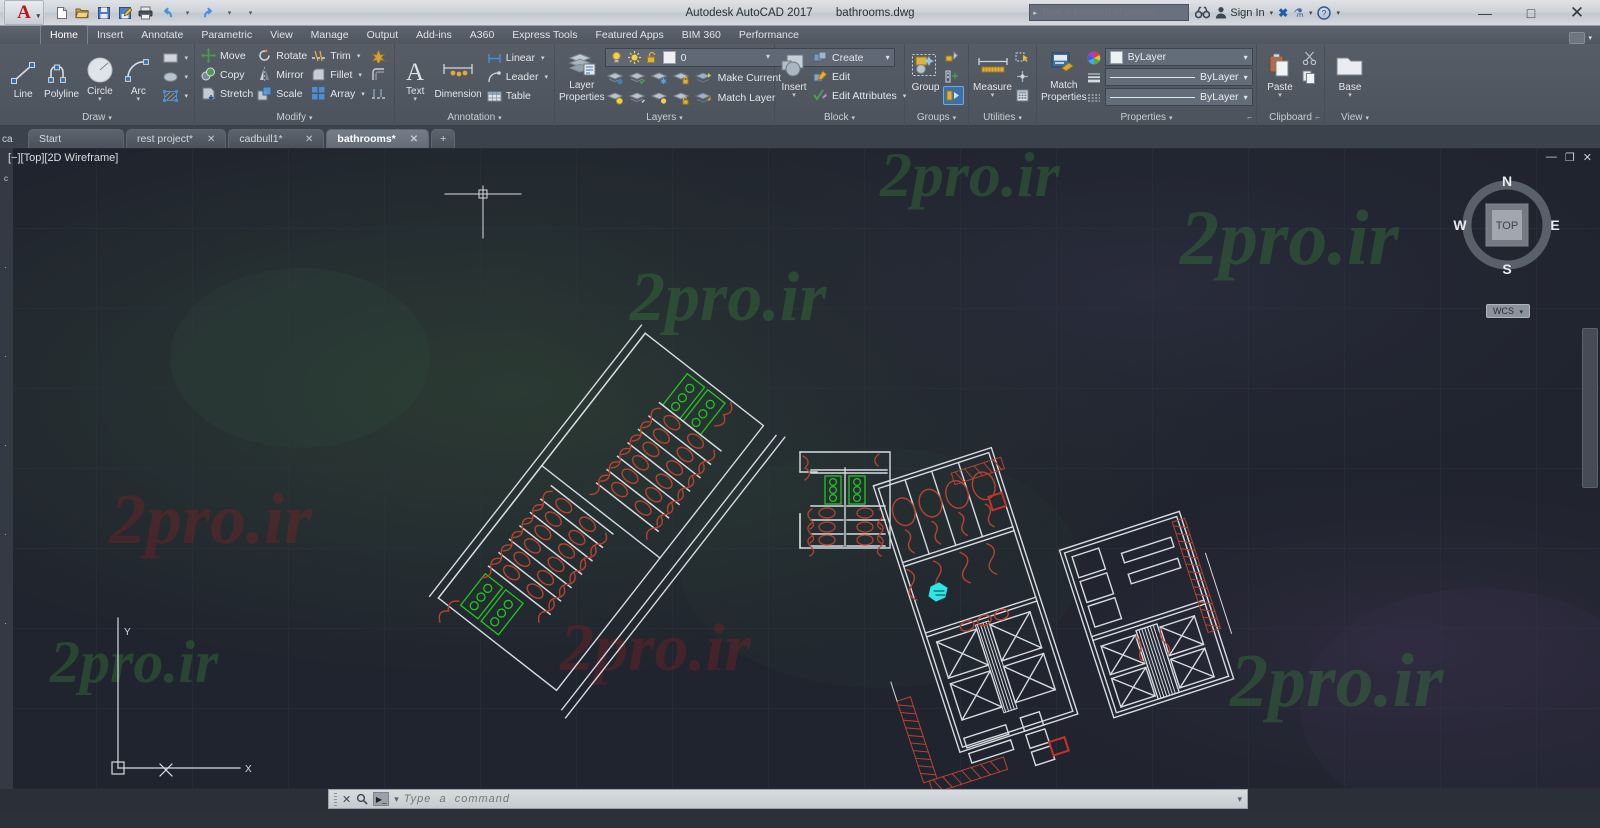  I want to click on command-line-grip, so click(335, 799).